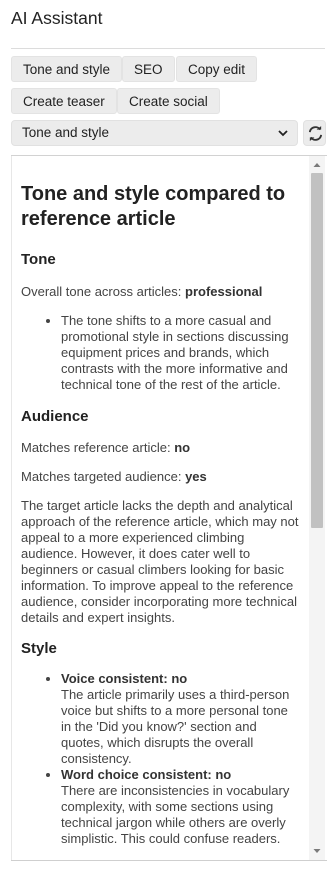 The image size is (333, 869). Describe the element at coordinates (114, 476) in the screenshot. I see `matches-targeted: Matches targeted audience: yes` at that location.